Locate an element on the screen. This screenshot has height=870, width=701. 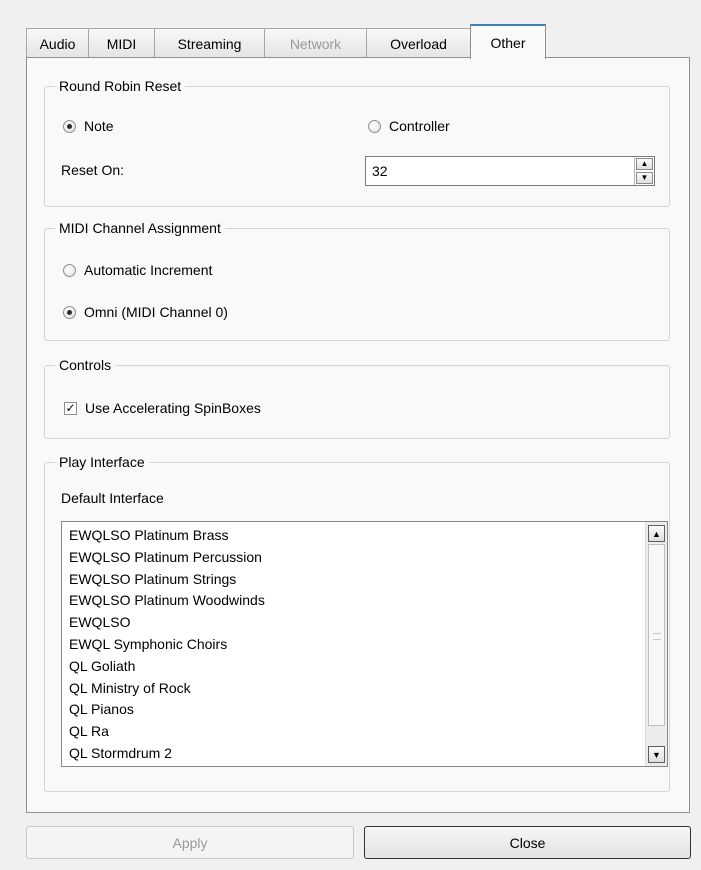
radio-note: Note is located at coordinates (88, 126).